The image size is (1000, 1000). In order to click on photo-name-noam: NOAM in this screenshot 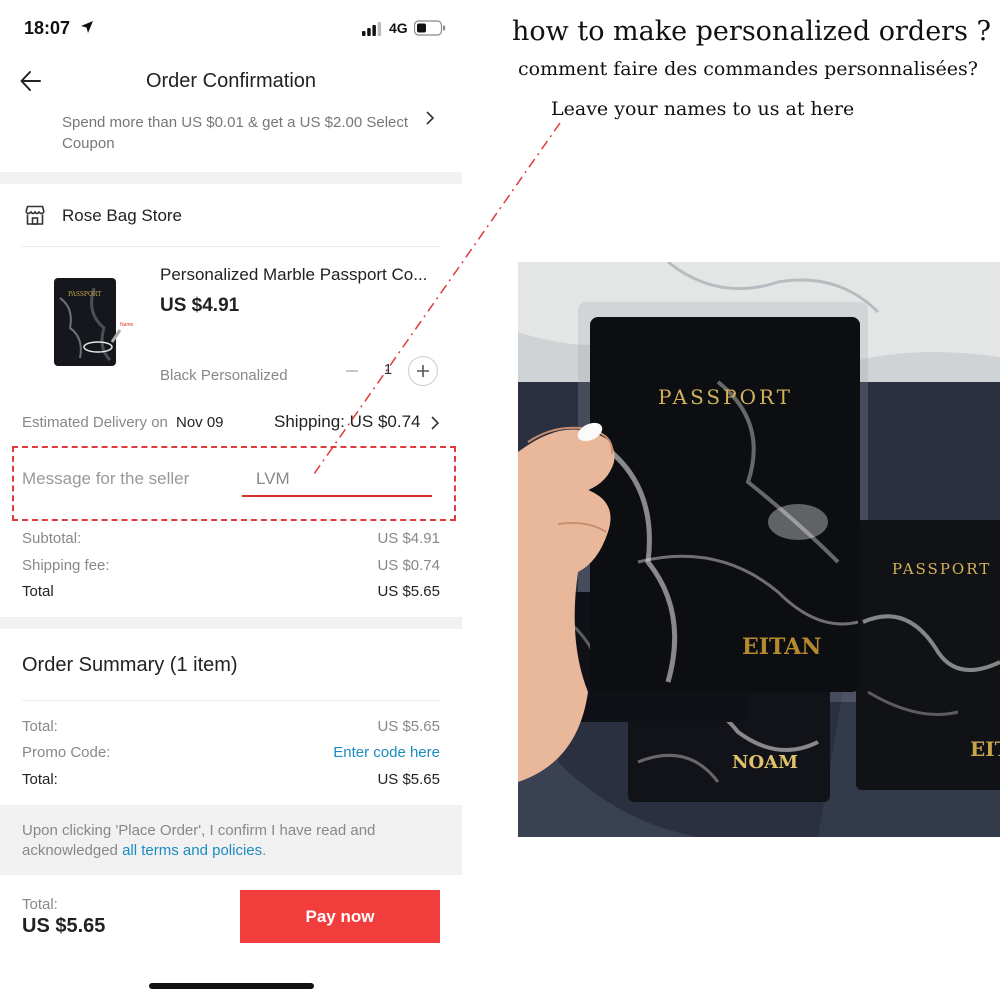, I will do `click(765, 762)`.